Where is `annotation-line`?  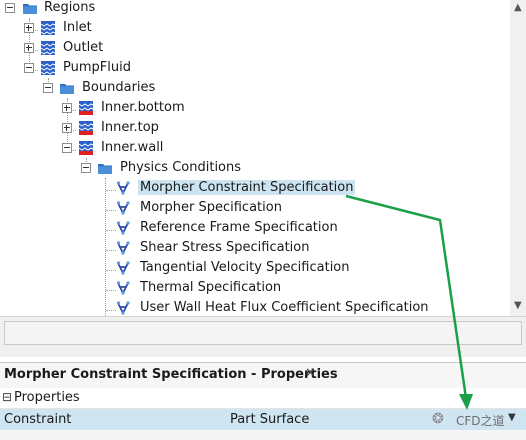 annotation-line is located at coordinates (406, 296).